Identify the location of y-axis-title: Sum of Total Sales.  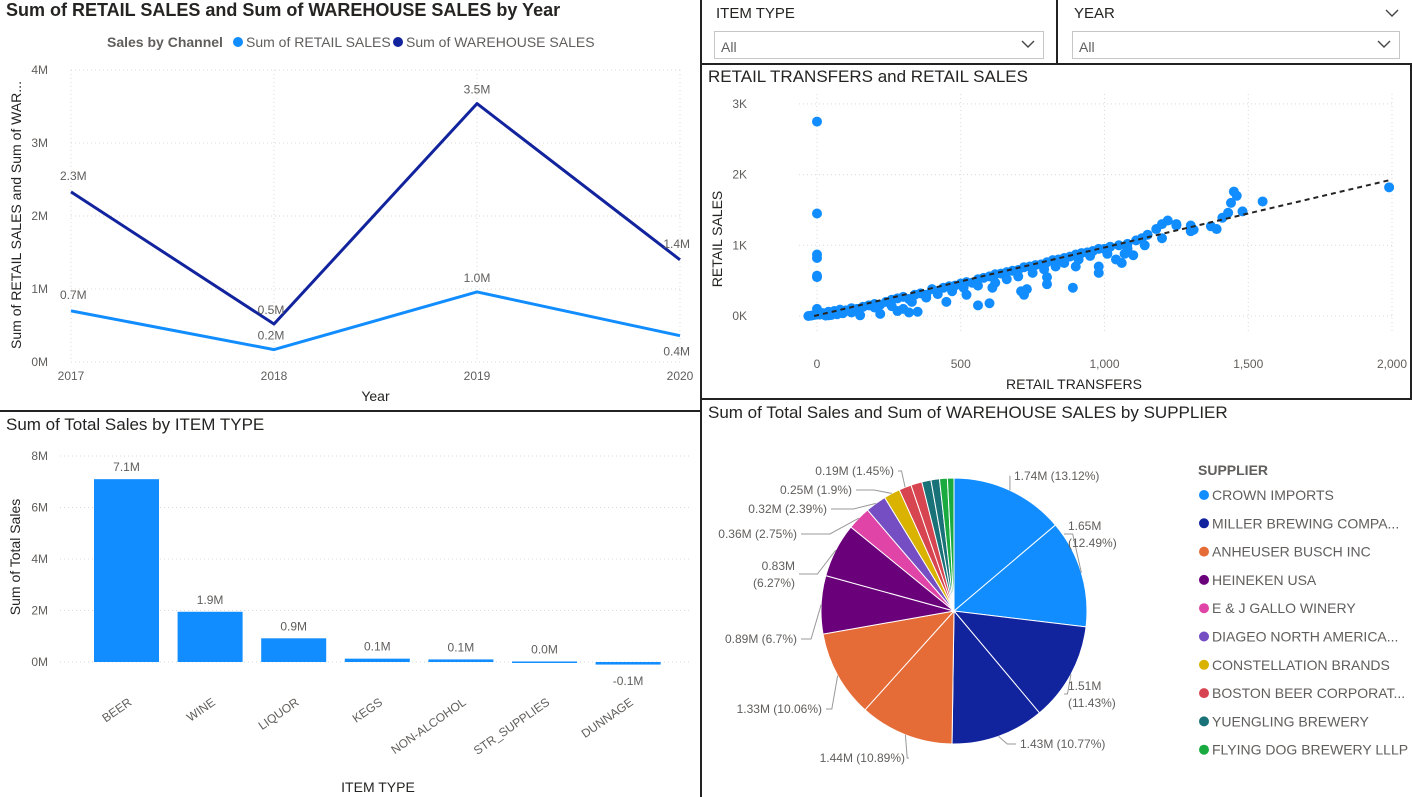
(15, 557).